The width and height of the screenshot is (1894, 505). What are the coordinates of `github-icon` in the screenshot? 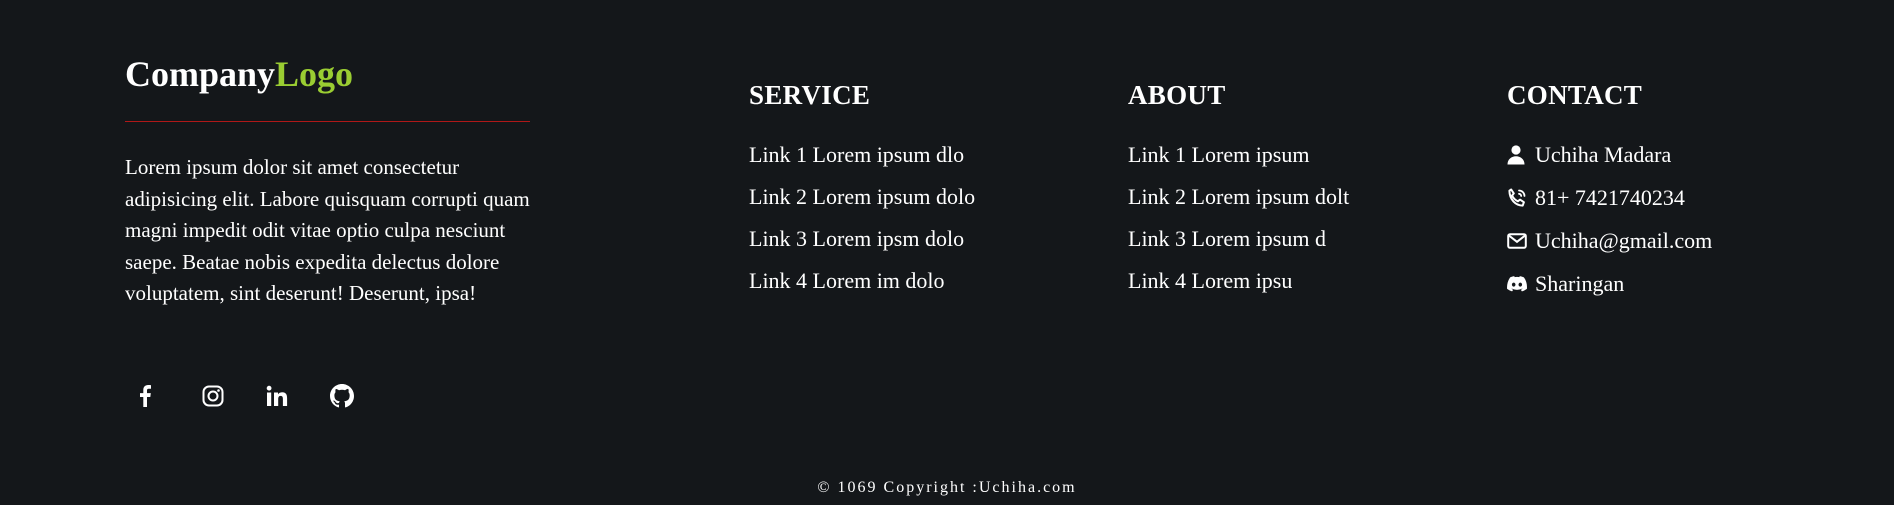 It's located at (342, 396).